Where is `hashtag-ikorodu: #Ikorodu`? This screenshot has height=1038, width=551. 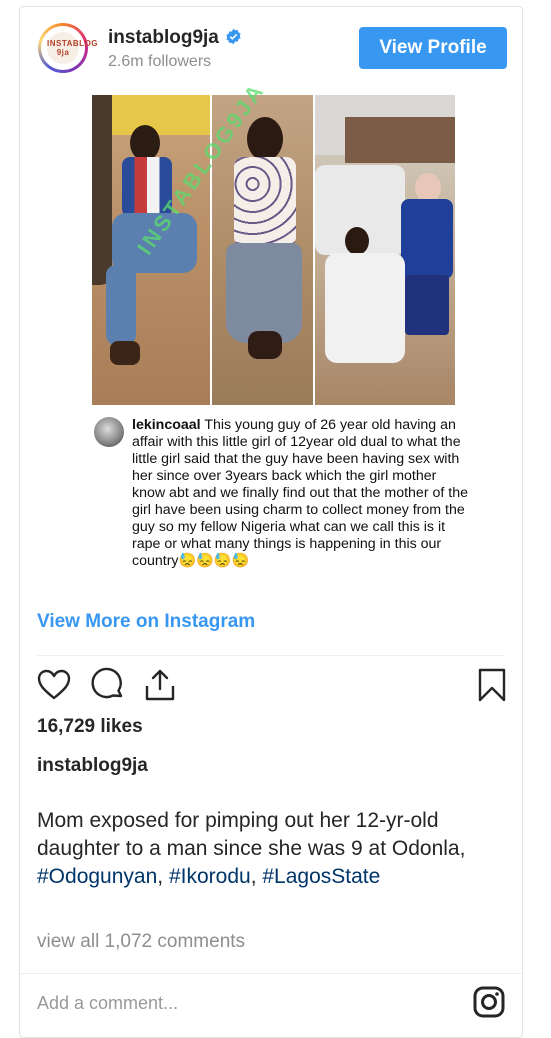 hashtag-ikorodu: #Ikorodu is located at coordinates (210, 876).